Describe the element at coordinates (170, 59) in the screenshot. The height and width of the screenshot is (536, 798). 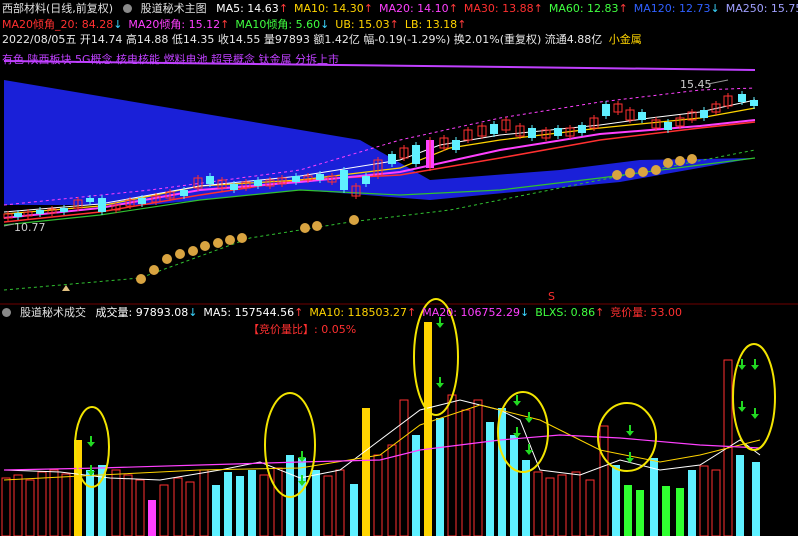
I see `concept-tags: 有色 陕西板块 5G概念 核电核能 燃料电池 超导概念 钛金属 分拆上市` at that location.